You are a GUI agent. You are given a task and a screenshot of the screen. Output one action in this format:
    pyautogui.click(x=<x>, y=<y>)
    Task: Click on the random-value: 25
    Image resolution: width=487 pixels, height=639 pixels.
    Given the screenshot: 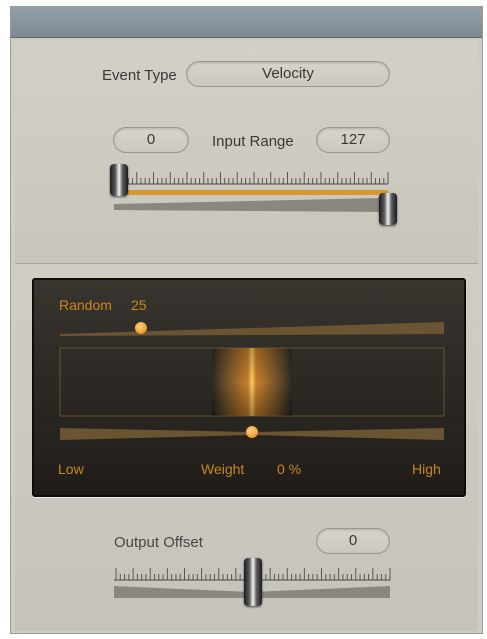 What is the action you would take?
    pyautogui.click(x=139, y=305)
    